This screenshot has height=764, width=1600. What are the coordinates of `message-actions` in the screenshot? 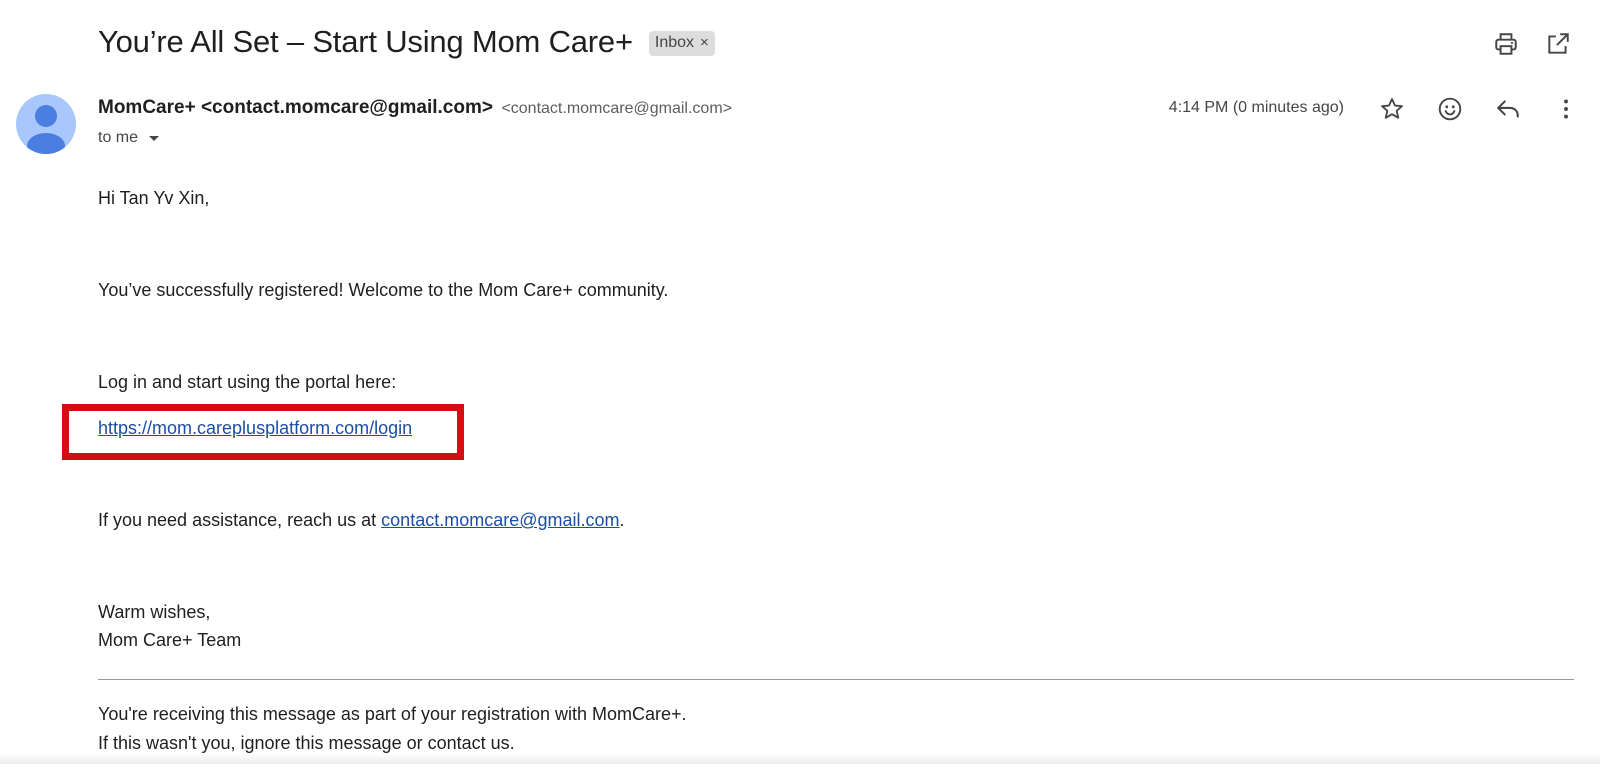 It's located at (1479, 109).